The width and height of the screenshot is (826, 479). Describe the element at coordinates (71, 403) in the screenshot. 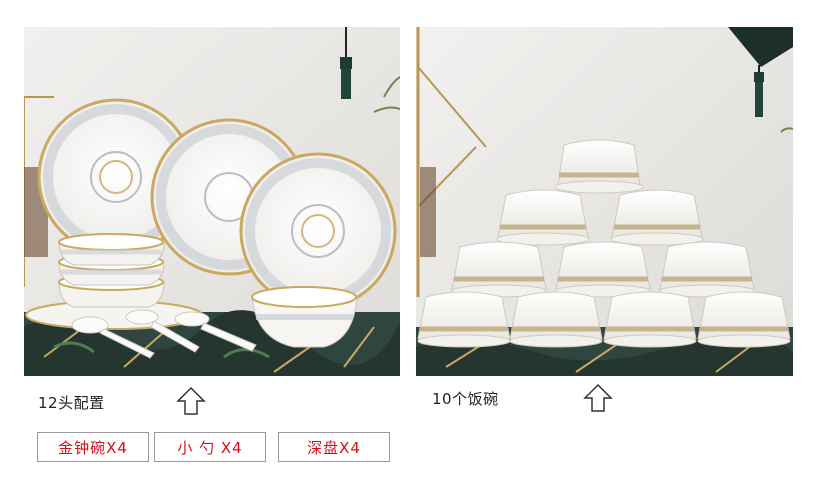

I see `set-caption: 12头配置` at that location.